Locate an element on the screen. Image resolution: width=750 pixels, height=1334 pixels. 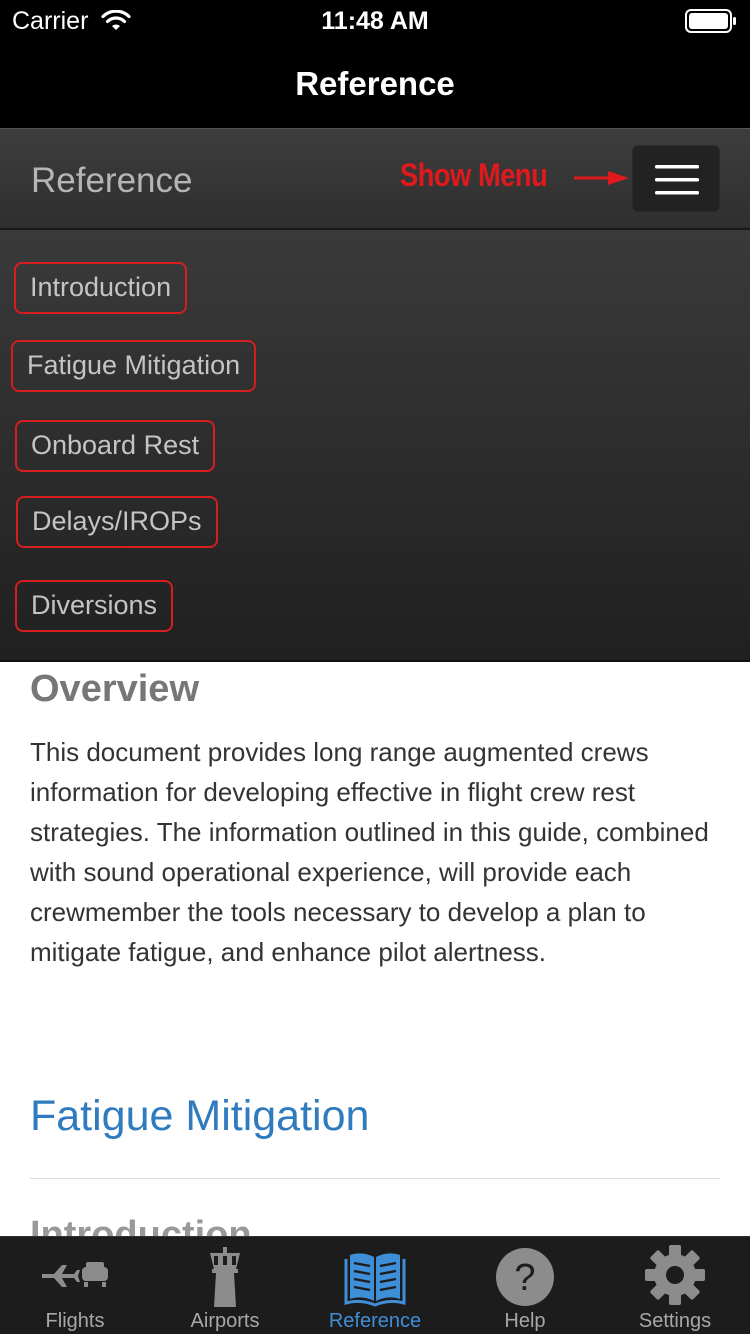
status-time: 11:48 AM is located at coordinates (375, 21).